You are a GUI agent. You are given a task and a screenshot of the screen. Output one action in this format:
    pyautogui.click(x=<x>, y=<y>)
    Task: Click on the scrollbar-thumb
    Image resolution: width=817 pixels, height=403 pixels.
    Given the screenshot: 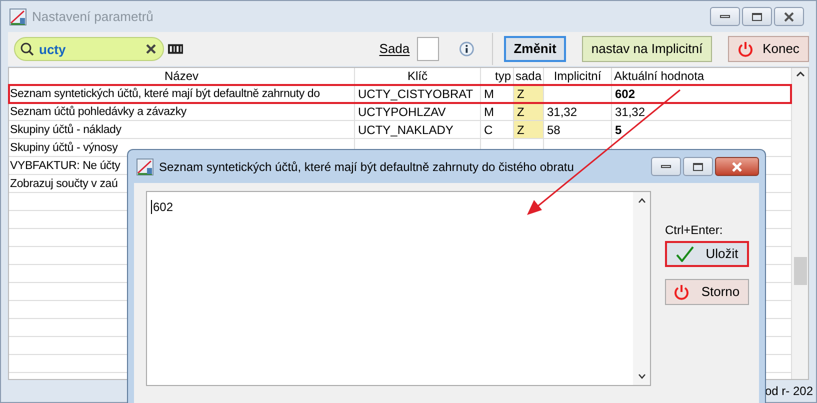 What is the action you would take?
    pyautogui.click(x=800, y=271)
    